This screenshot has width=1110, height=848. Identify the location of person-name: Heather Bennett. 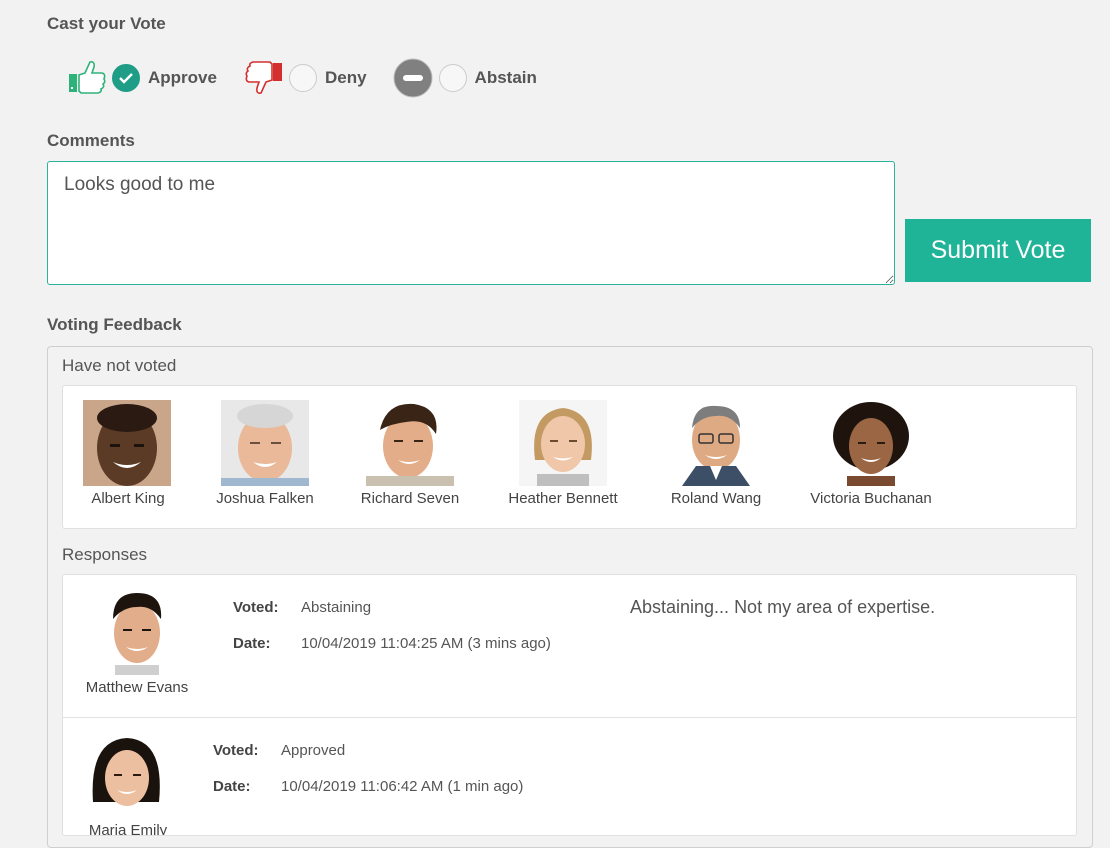
(563, 498).